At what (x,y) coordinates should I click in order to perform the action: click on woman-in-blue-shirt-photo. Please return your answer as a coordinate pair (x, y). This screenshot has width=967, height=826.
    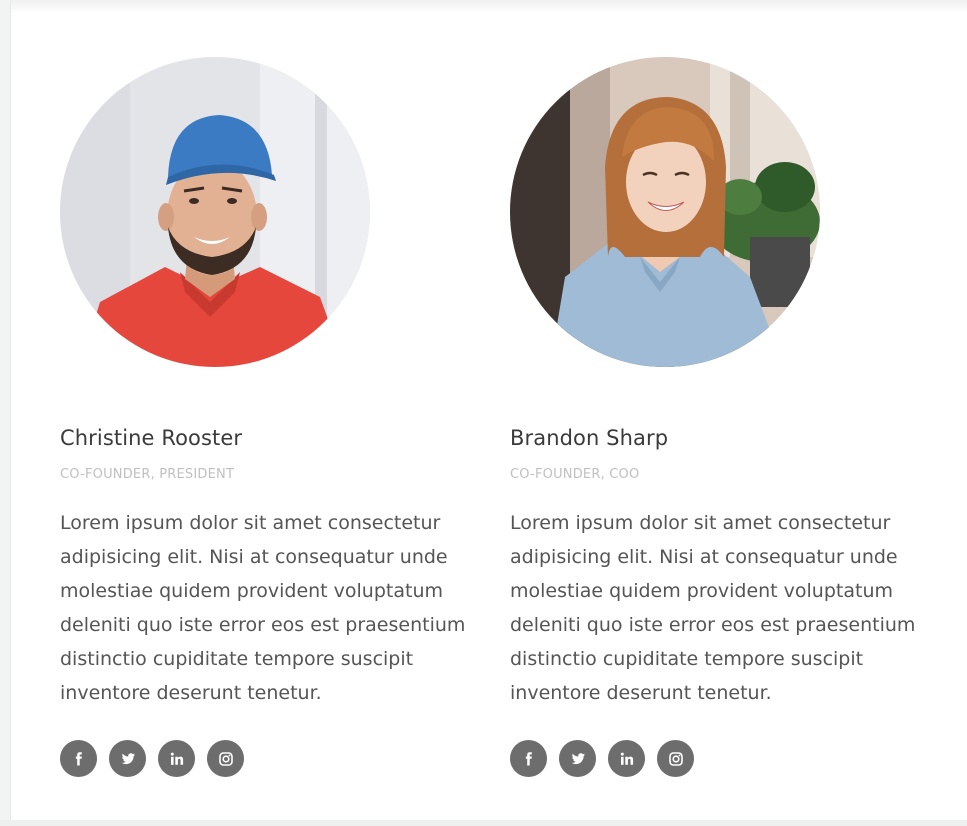
    Looking at the image, I should click on (665, 212).